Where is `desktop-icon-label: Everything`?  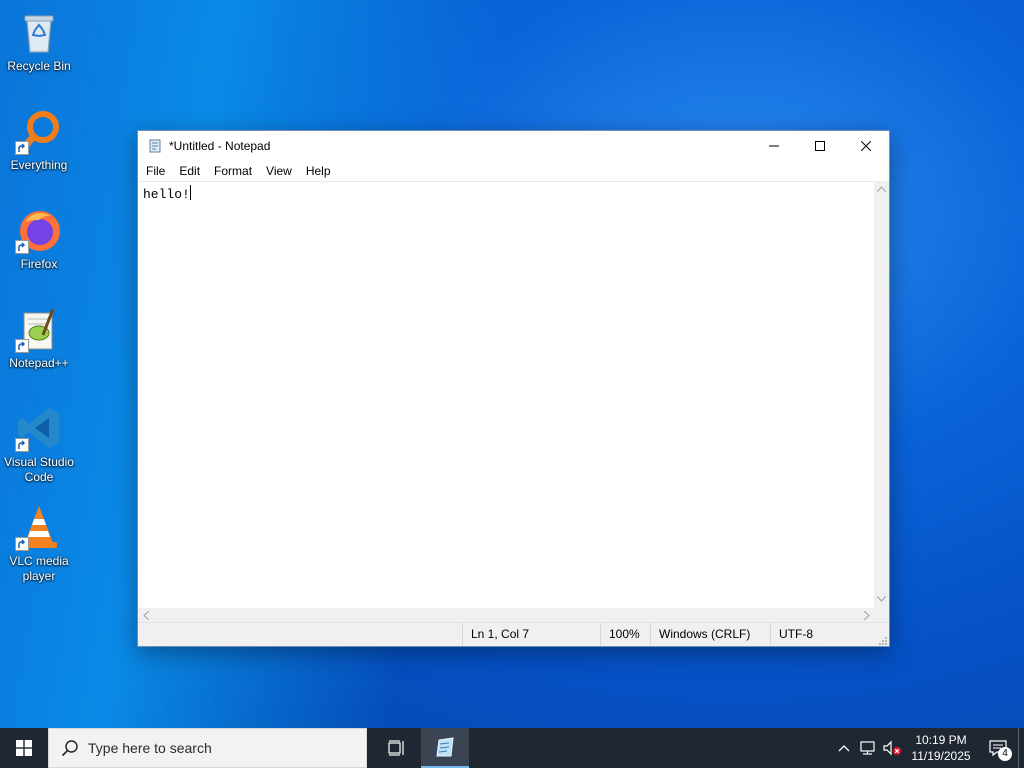 desktop-icon-label: Everything is located at coordinates (39, 165).